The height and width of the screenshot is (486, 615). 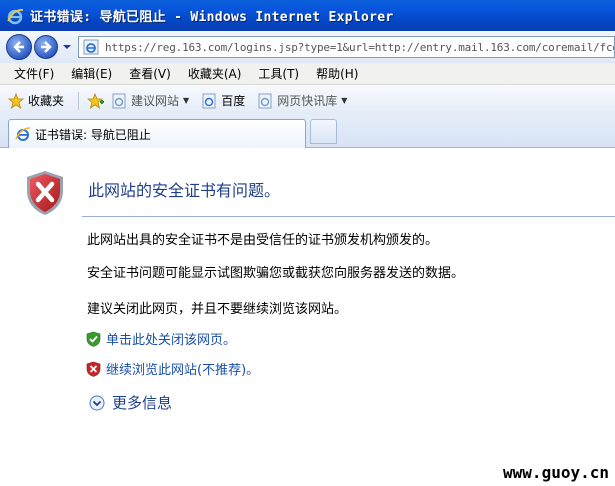 I want to click on explanation-text-2: 安全证书问题可能显示试图欺骗您或截获您向服务器发送的数据。, so click(x=276, y=273).